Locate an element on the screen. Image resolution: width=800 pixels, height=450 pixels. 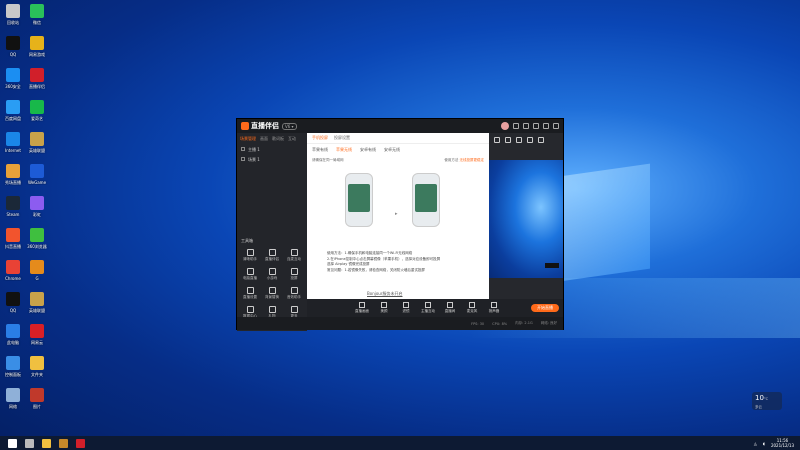
desktop-icon: WeGame is located at coordinates (37, 178).